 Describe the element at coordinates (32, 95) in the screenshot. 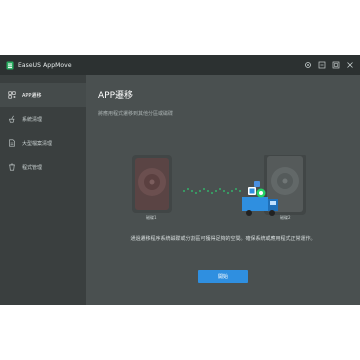

I see `sidebar-item-label: APP遷移` at that location.